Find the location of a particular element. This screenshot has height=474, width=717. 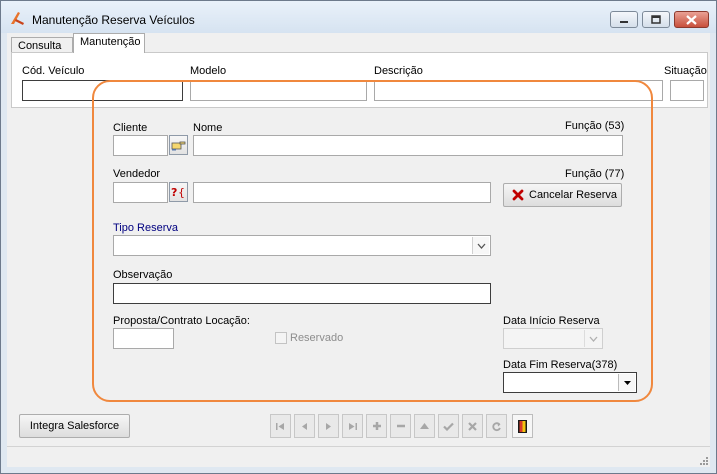

data-inicio-dropdown-arrow is located at coordinates (592, 338).